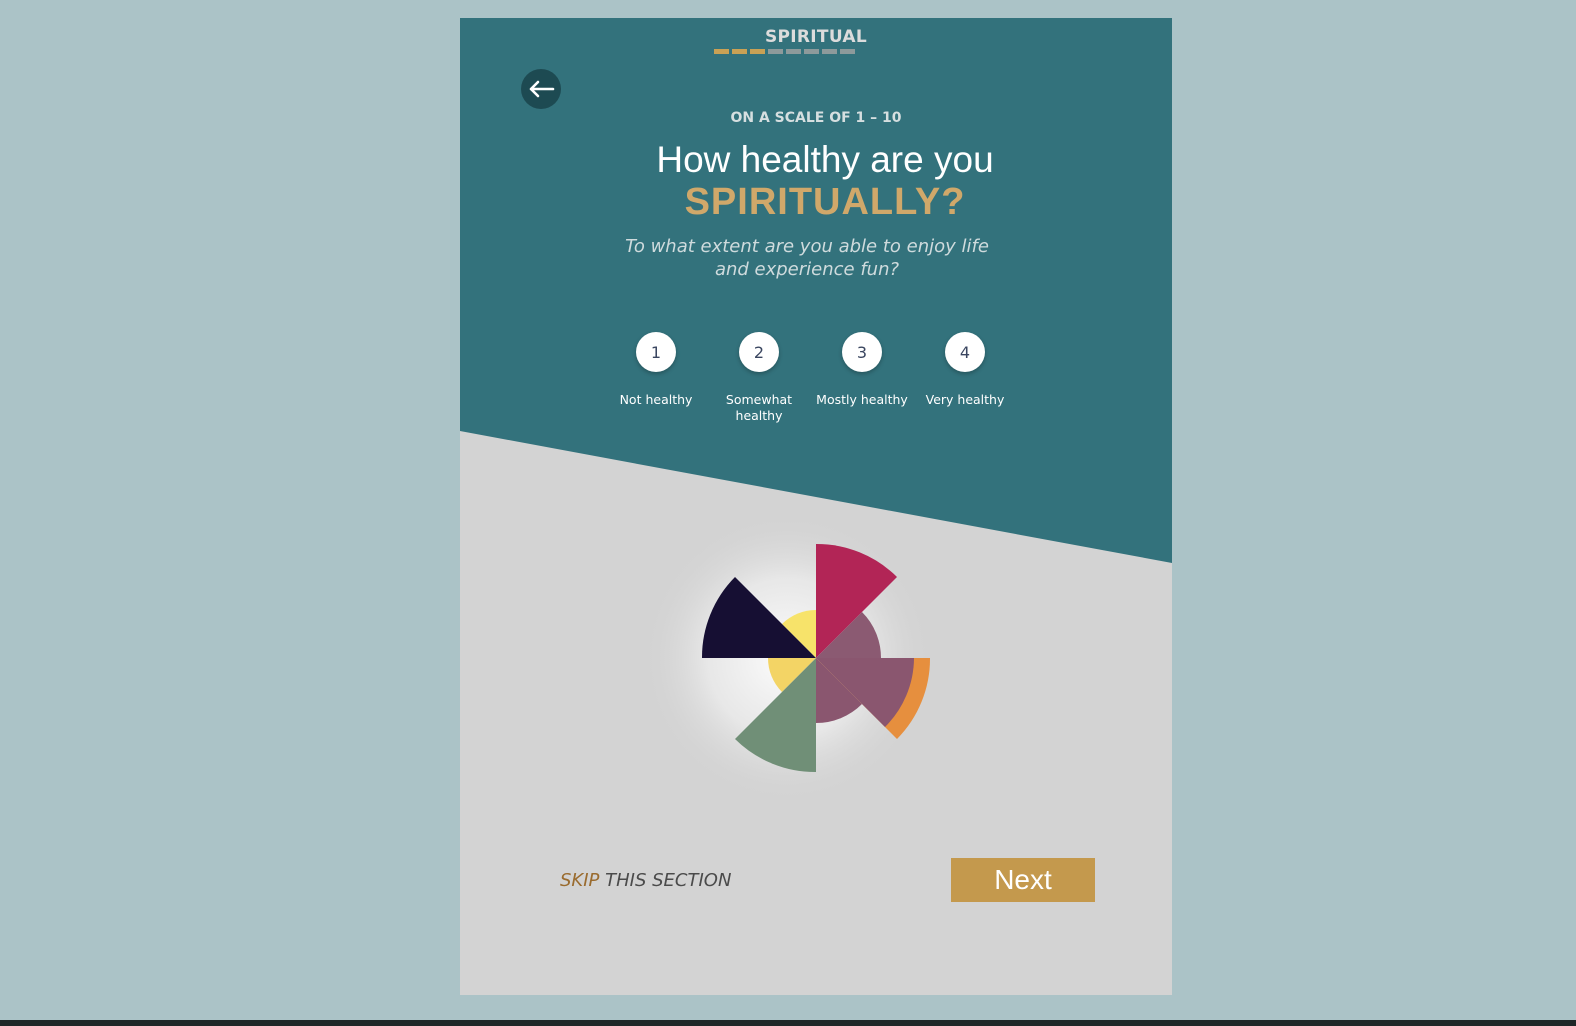  What do you see at coordinates (825, 202) in the screenshot?
I see `question-accent: SPIRITUALLY?` at bounding box center [825, 202].